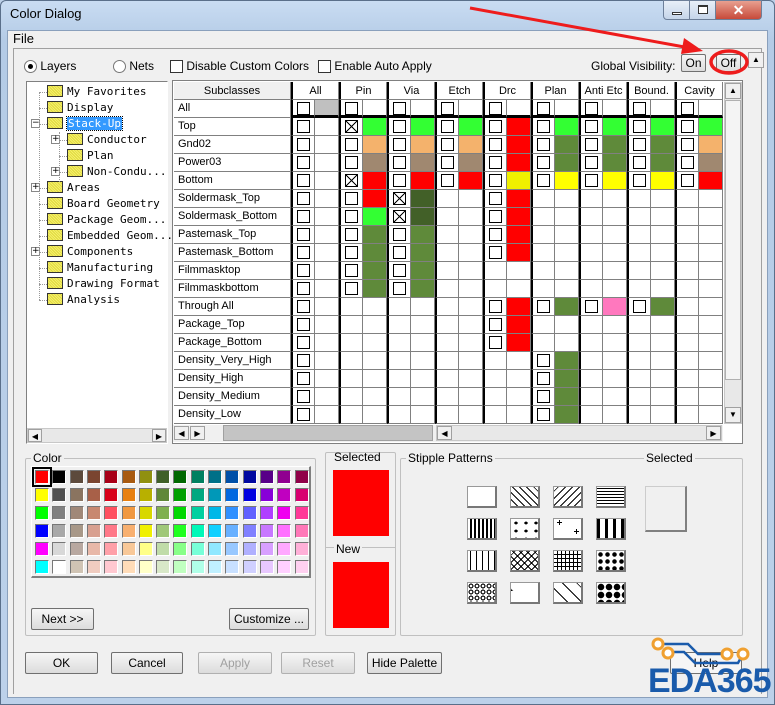 The height and width of the screenshot is (705, 775). I want to click on ok-button: OK, so click(61, 663).